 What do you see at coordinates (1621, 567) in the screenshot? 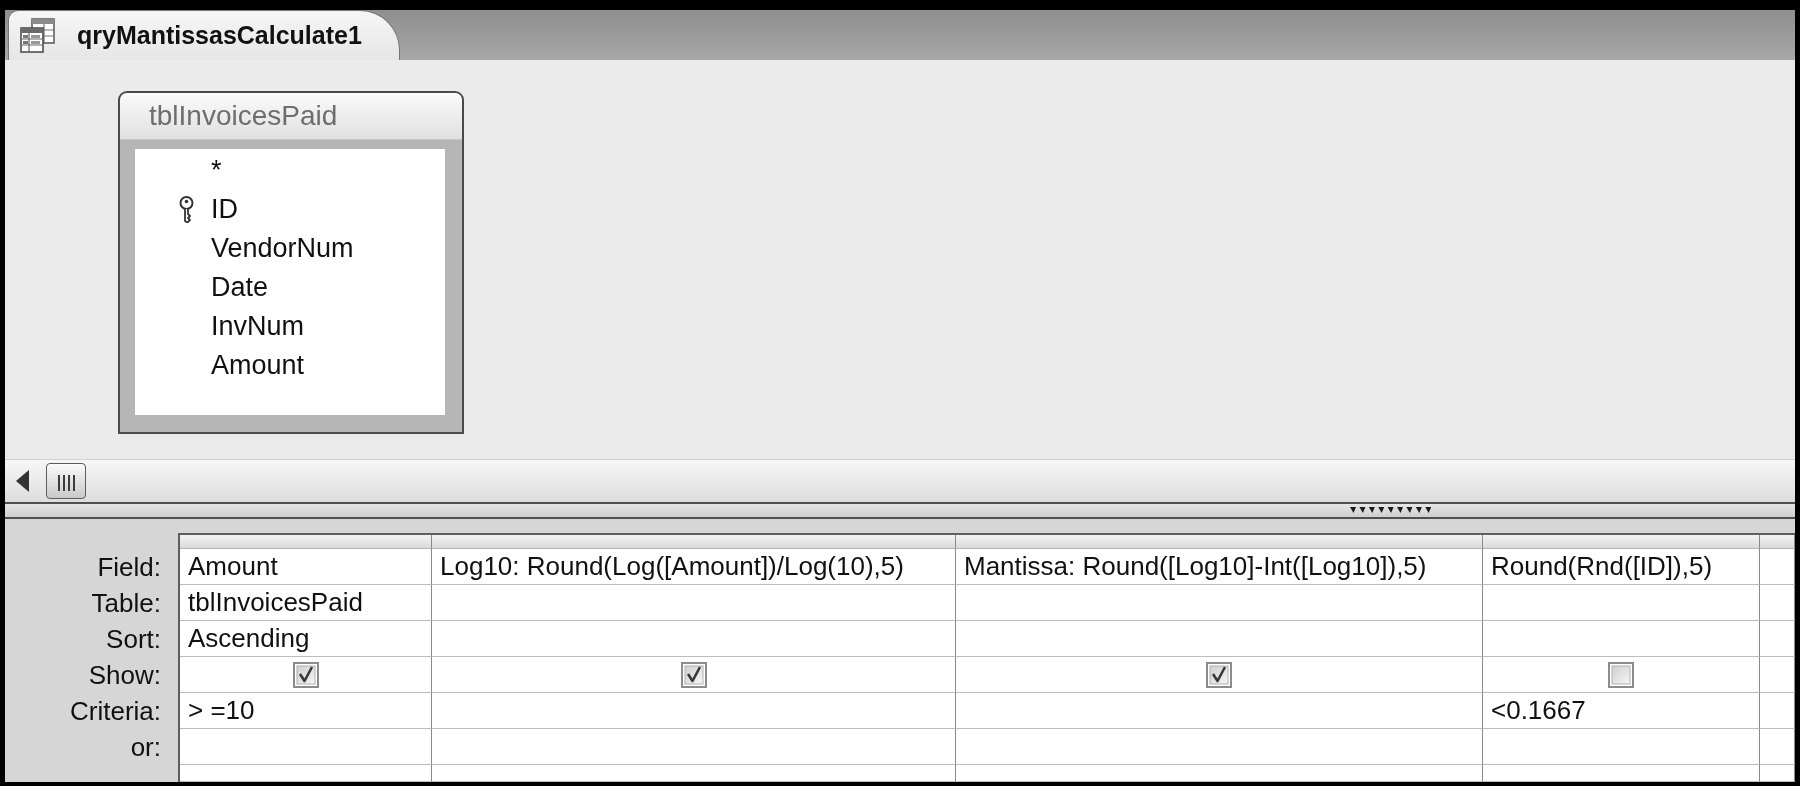
I see `grid-cell: Round(Rnd([ID]),5)` at bounding box center [1621, 567].